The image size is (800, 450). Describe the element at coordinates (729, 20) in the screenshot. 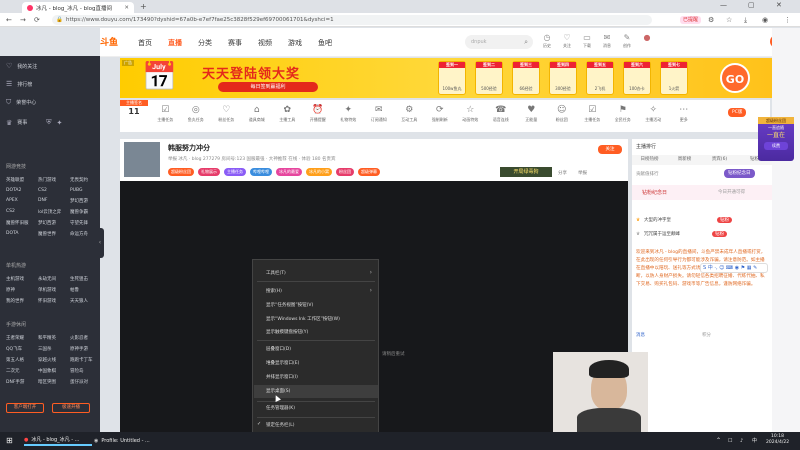

I see `bookmark-icon: ☆` at that location.